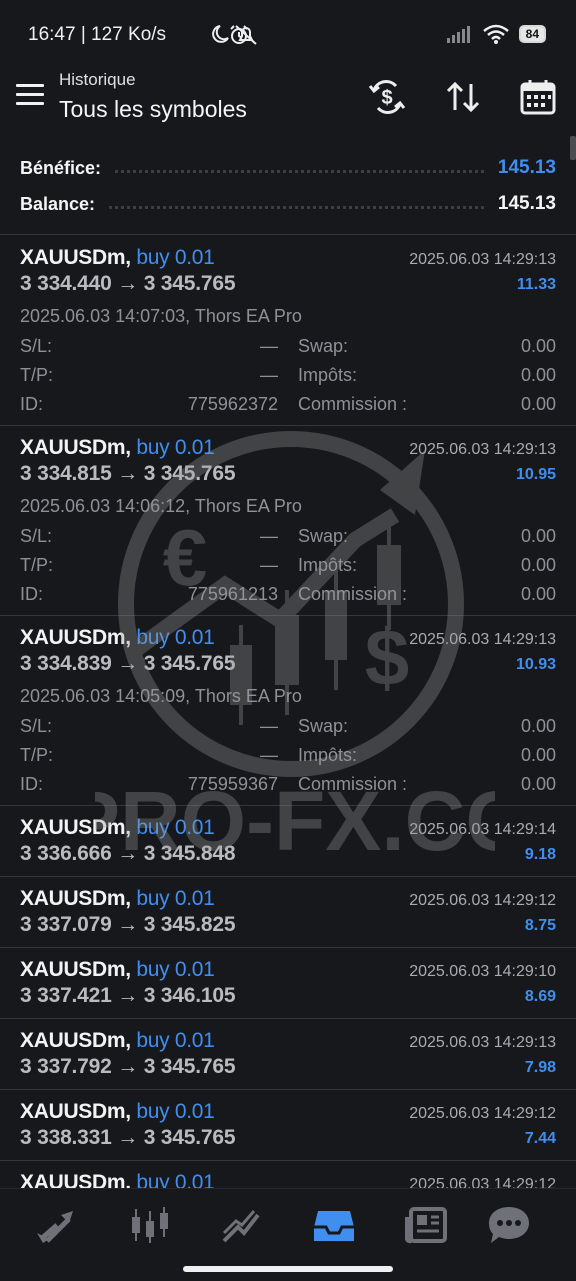 The width and height of the screenshot is (576, 1281). I want to click on news-icon, so click(427, 1225).